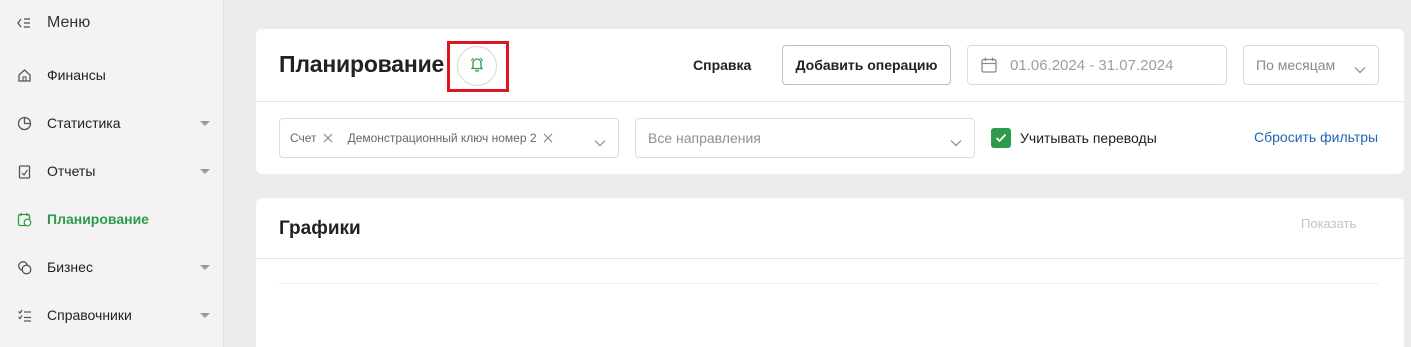 The image size is (1411, 347). Describe the element at coordinates (805, 138) in the screenshot. I see `direction-filter-select: Все направления` at that location.